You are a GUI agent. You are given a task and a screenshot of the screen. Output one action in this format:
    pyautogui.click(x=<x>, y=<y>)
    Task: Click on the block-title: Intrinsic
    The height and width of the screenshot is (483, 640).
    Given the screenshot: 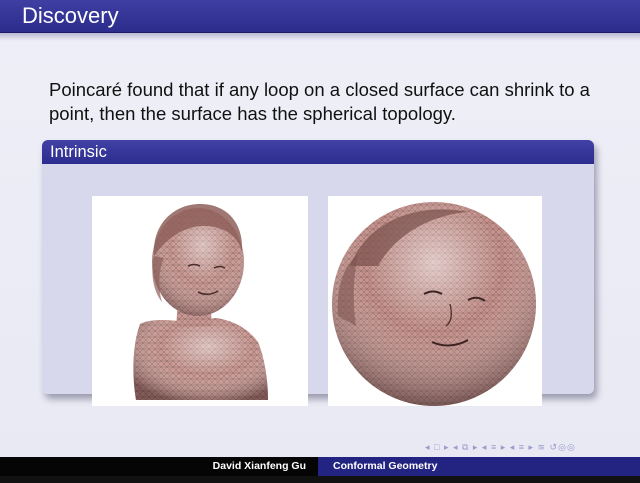 What is the action you would take?
    pyautogui.click(x=78, y=152)
    